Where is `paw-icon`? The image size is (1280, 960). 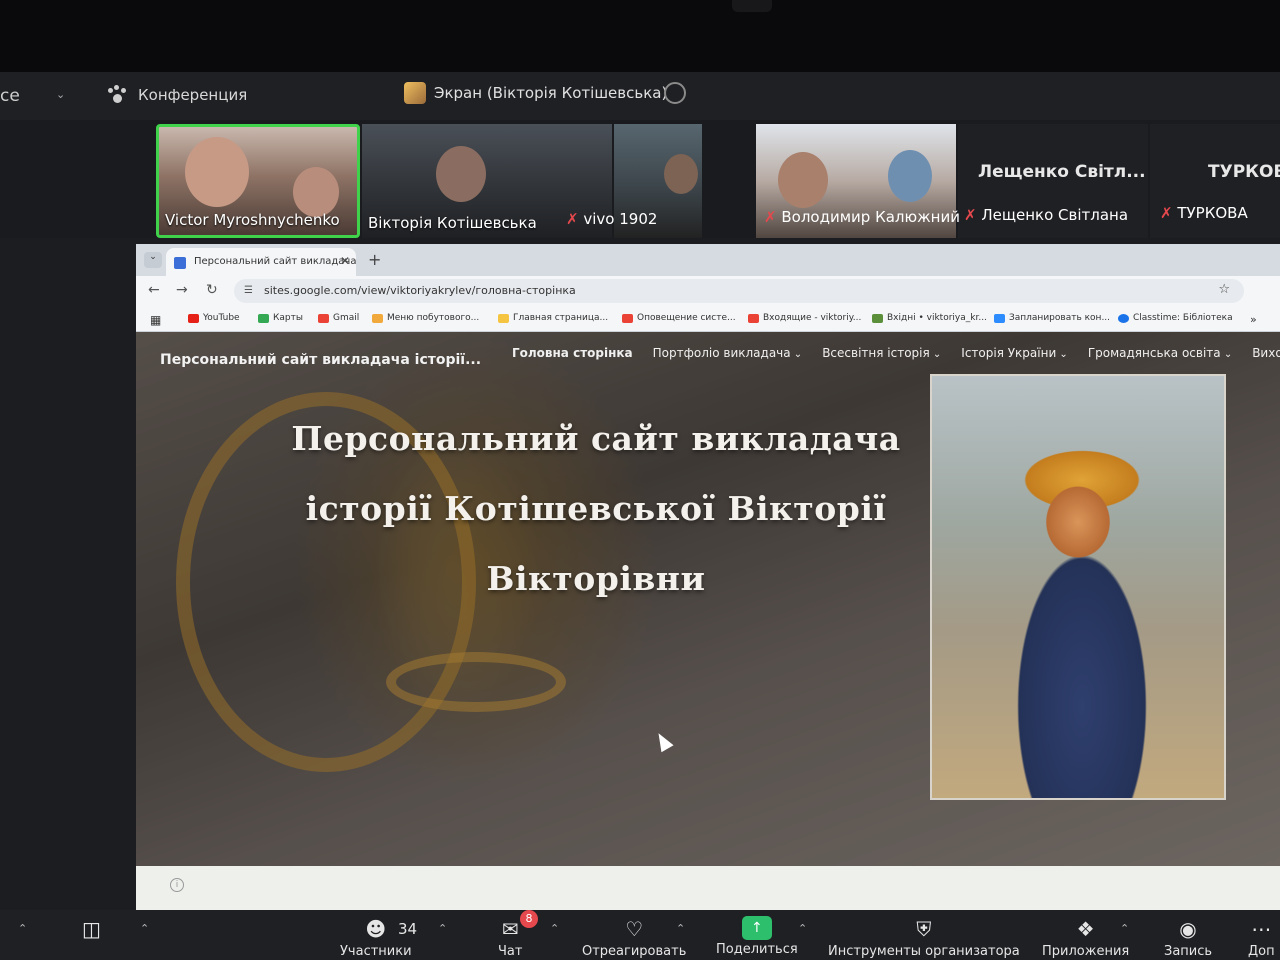
paw-icon is located at coordinates (117, 95).